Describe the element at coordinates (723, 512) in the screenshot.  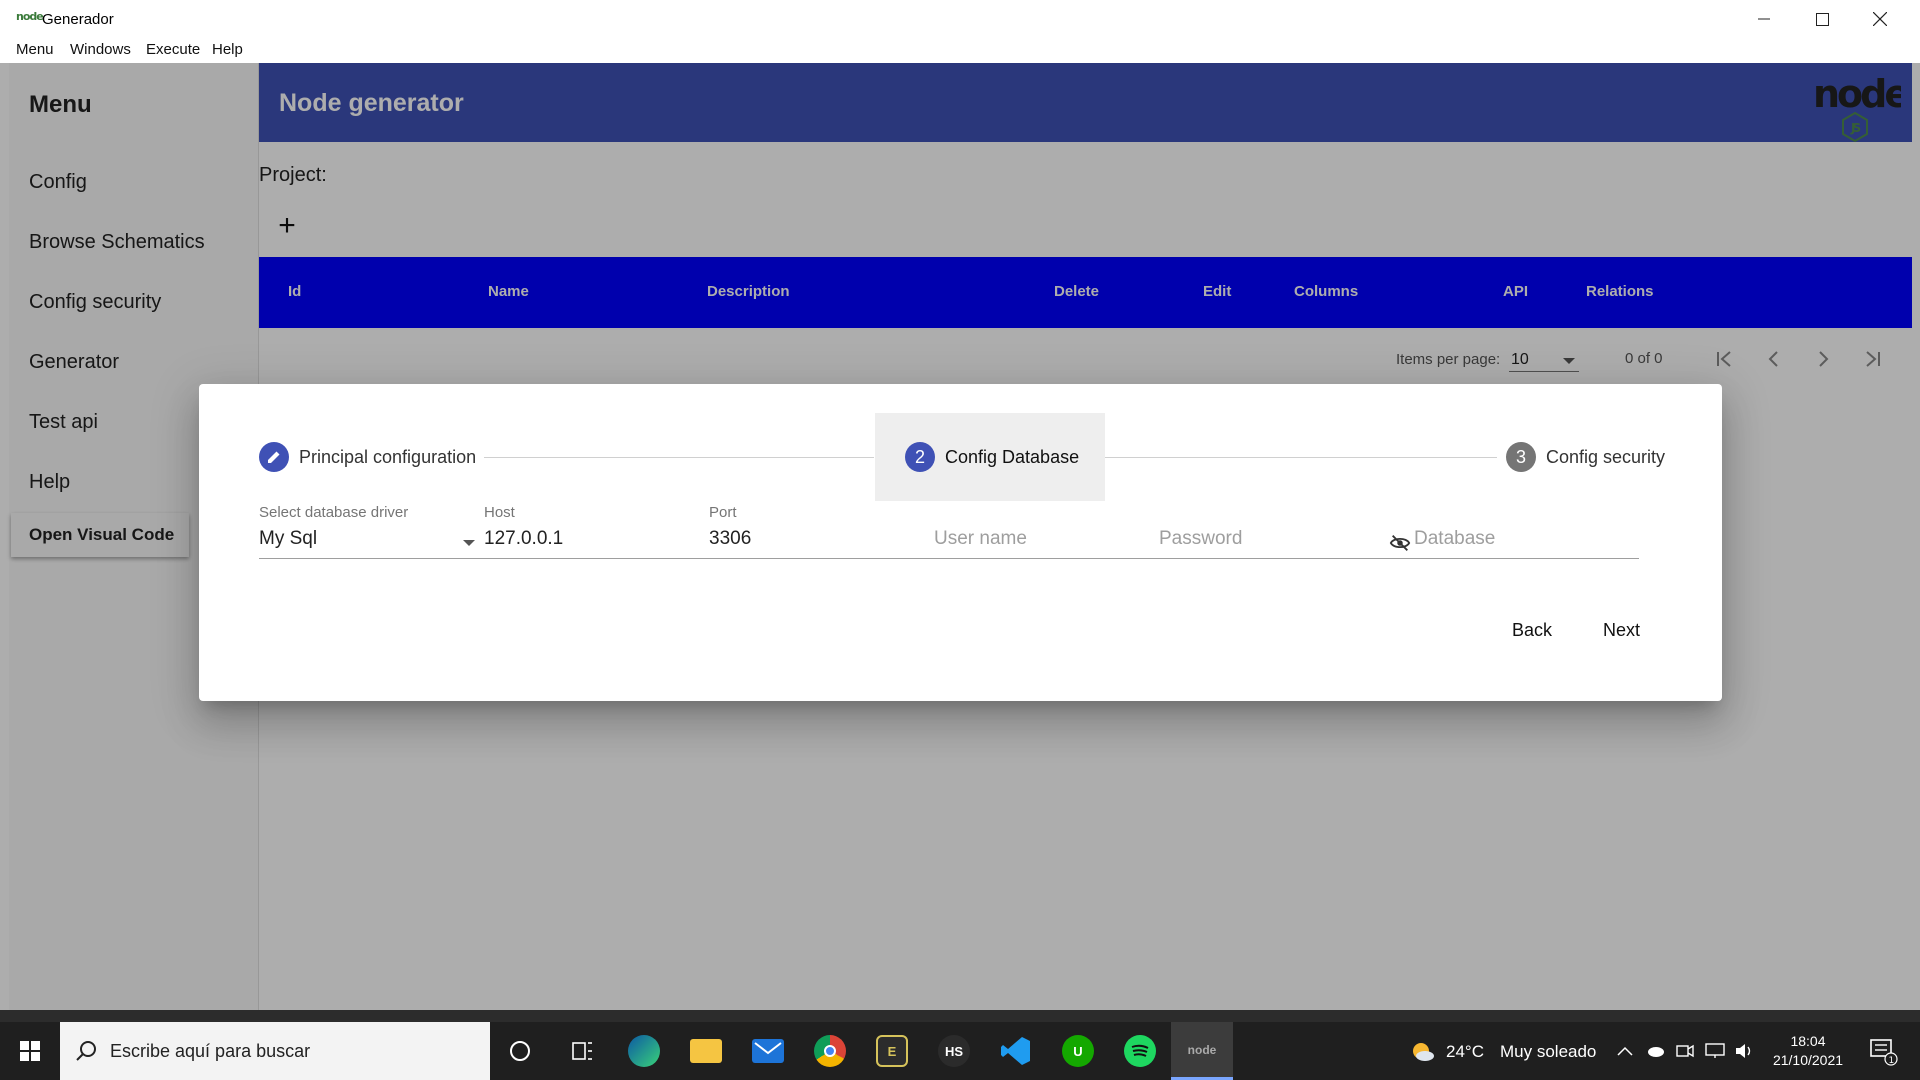
I see `port-label: Port` at that location.